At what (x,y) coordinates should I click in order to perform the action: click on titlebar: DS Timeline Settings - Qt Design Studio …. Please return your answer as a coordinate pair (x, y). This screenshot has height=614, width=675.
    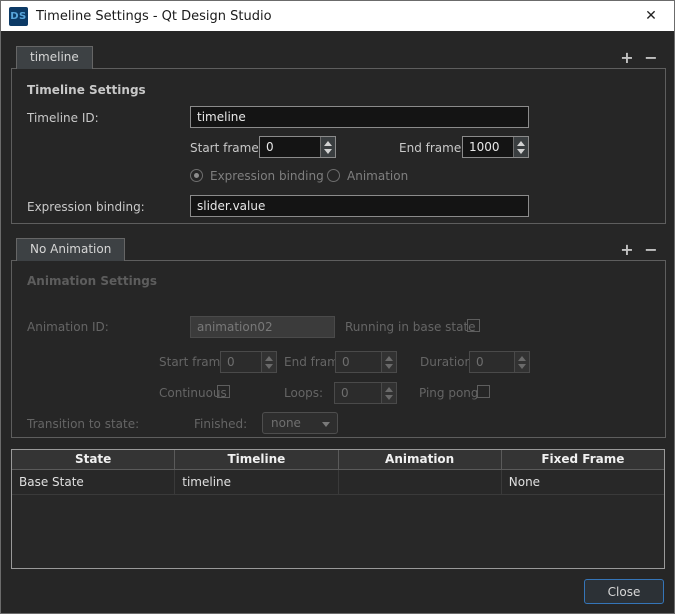
    Looking at the image, I should click on (337, 16).